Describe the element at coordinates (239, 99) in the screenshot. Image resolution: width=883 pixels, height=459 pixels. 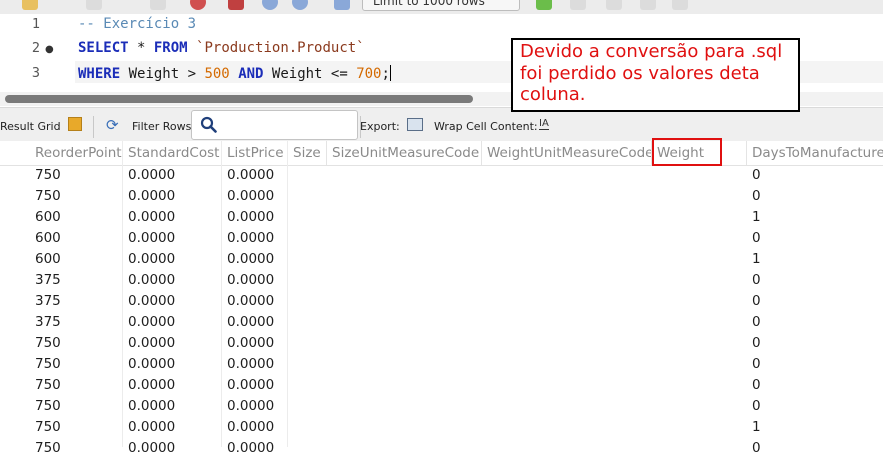
I see `scrollbar-thumb` at that location.